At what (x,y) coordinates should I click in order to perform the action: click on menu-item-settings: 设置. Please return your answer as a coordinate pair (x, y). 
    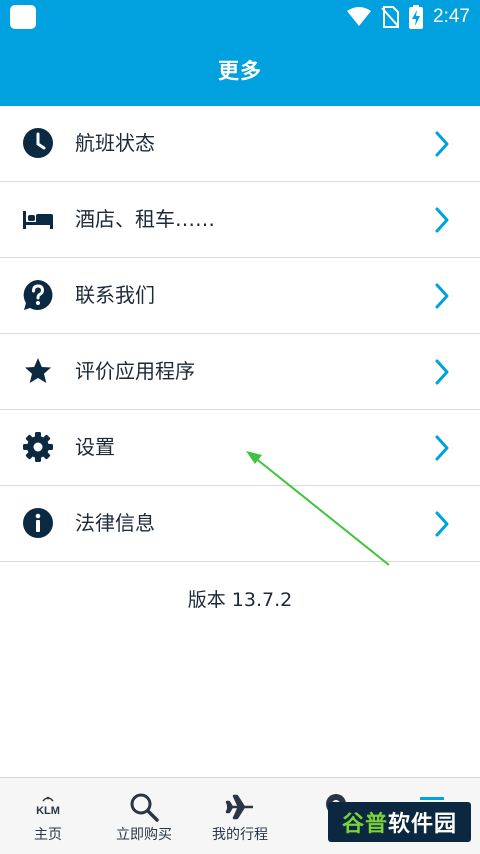
    Looking at the image, I should click on (240, 448).